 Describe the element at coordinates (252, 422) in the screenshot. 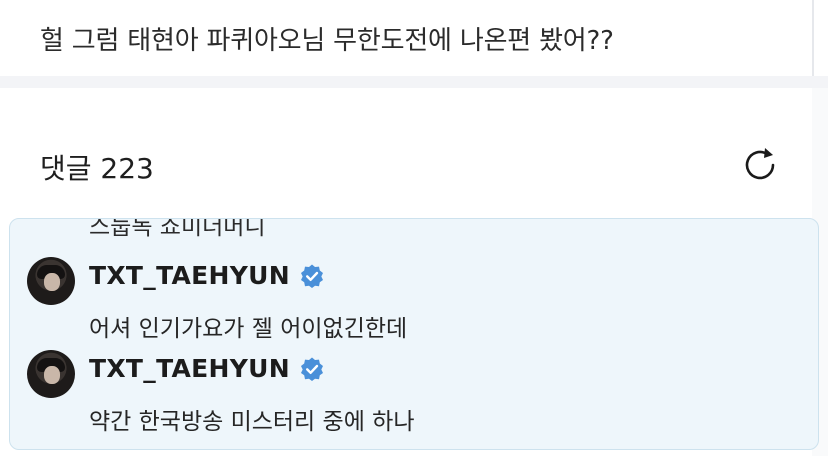

I see `comment-text: 약간 한국방송 미스터리 중에 하나` at that location.